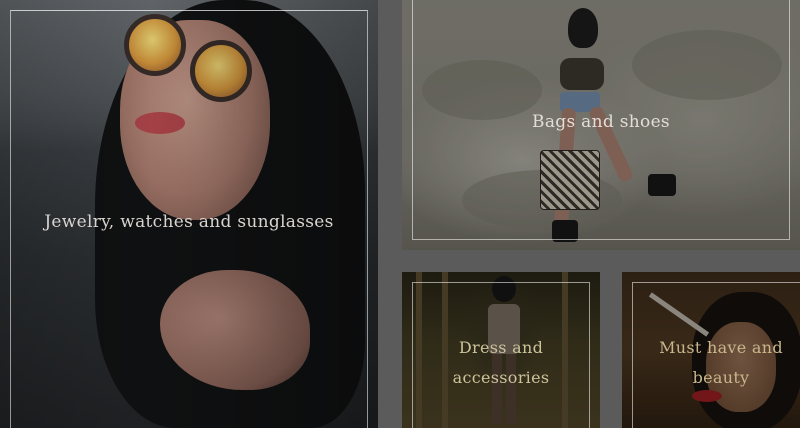 The height and width of the screenshot is (428, 800). What do you see at coordinates (189, 222) in the screenshot?
I see `category-label: Jewelry, watches and sunglasses` at bounding box center [189, 222].